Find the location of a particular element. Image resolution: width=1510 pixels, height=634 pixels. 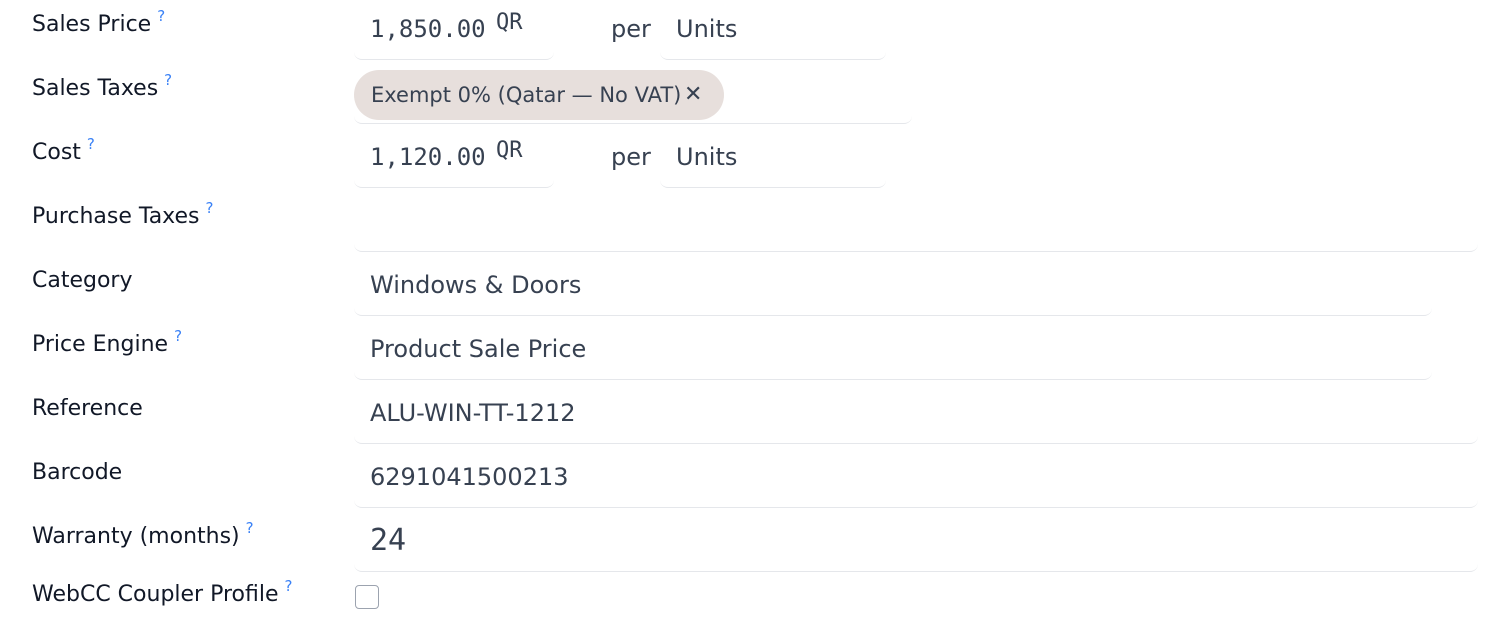

purchase-taxes-input is located at coordinates (916, 229).